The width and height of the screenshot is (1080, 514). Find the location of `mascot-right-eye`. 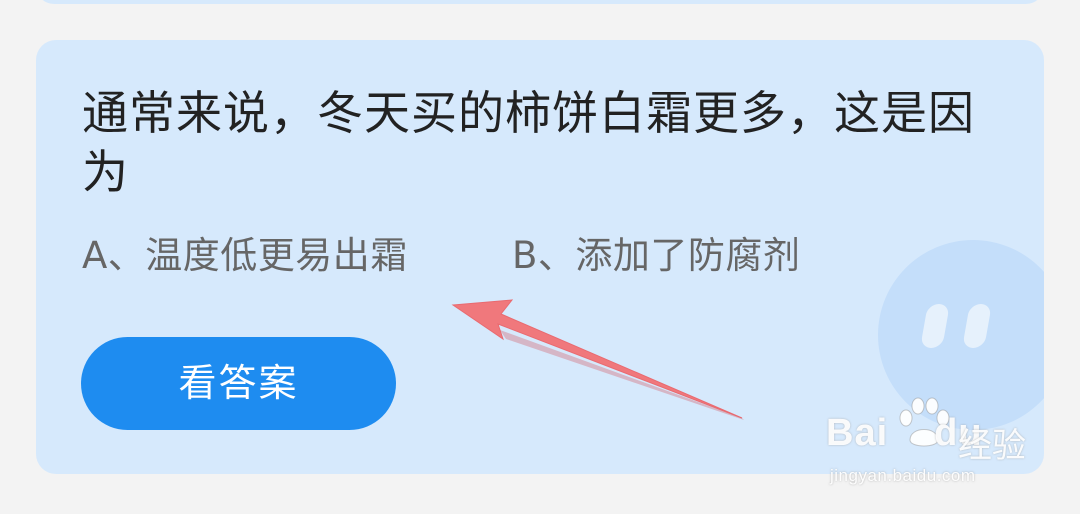

mascot-right-eye is located at coordinates (977, 326).